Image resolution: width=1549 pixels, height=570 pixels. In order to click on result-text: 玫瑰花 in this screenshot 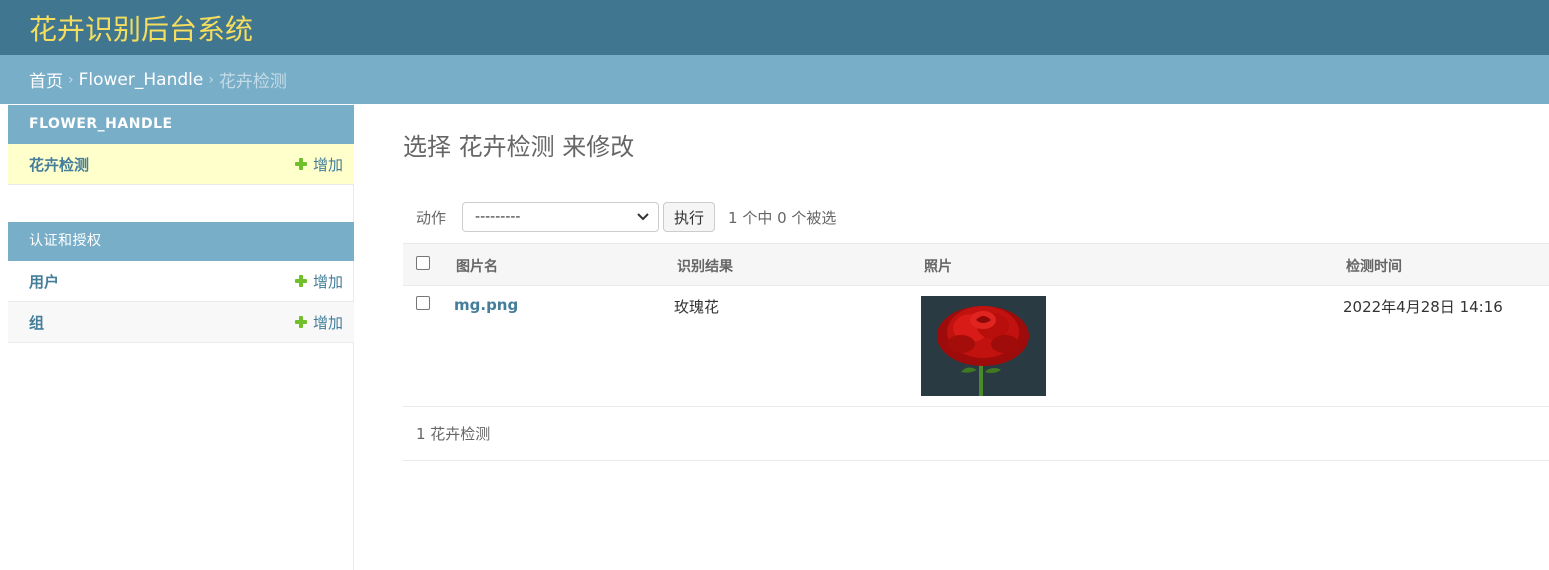, I will do `click(697, 307)`.